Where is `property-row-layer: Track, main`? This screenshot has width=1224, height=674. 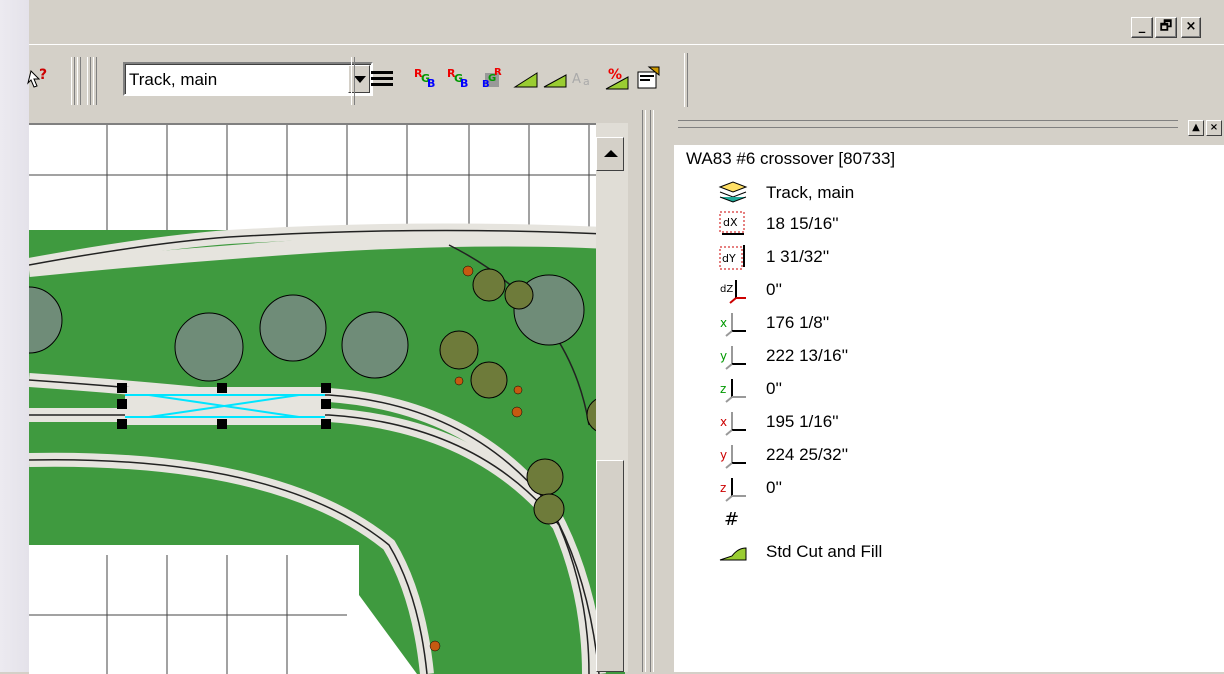
property-row-layer: Track, main is located at coordinates (786, 193).